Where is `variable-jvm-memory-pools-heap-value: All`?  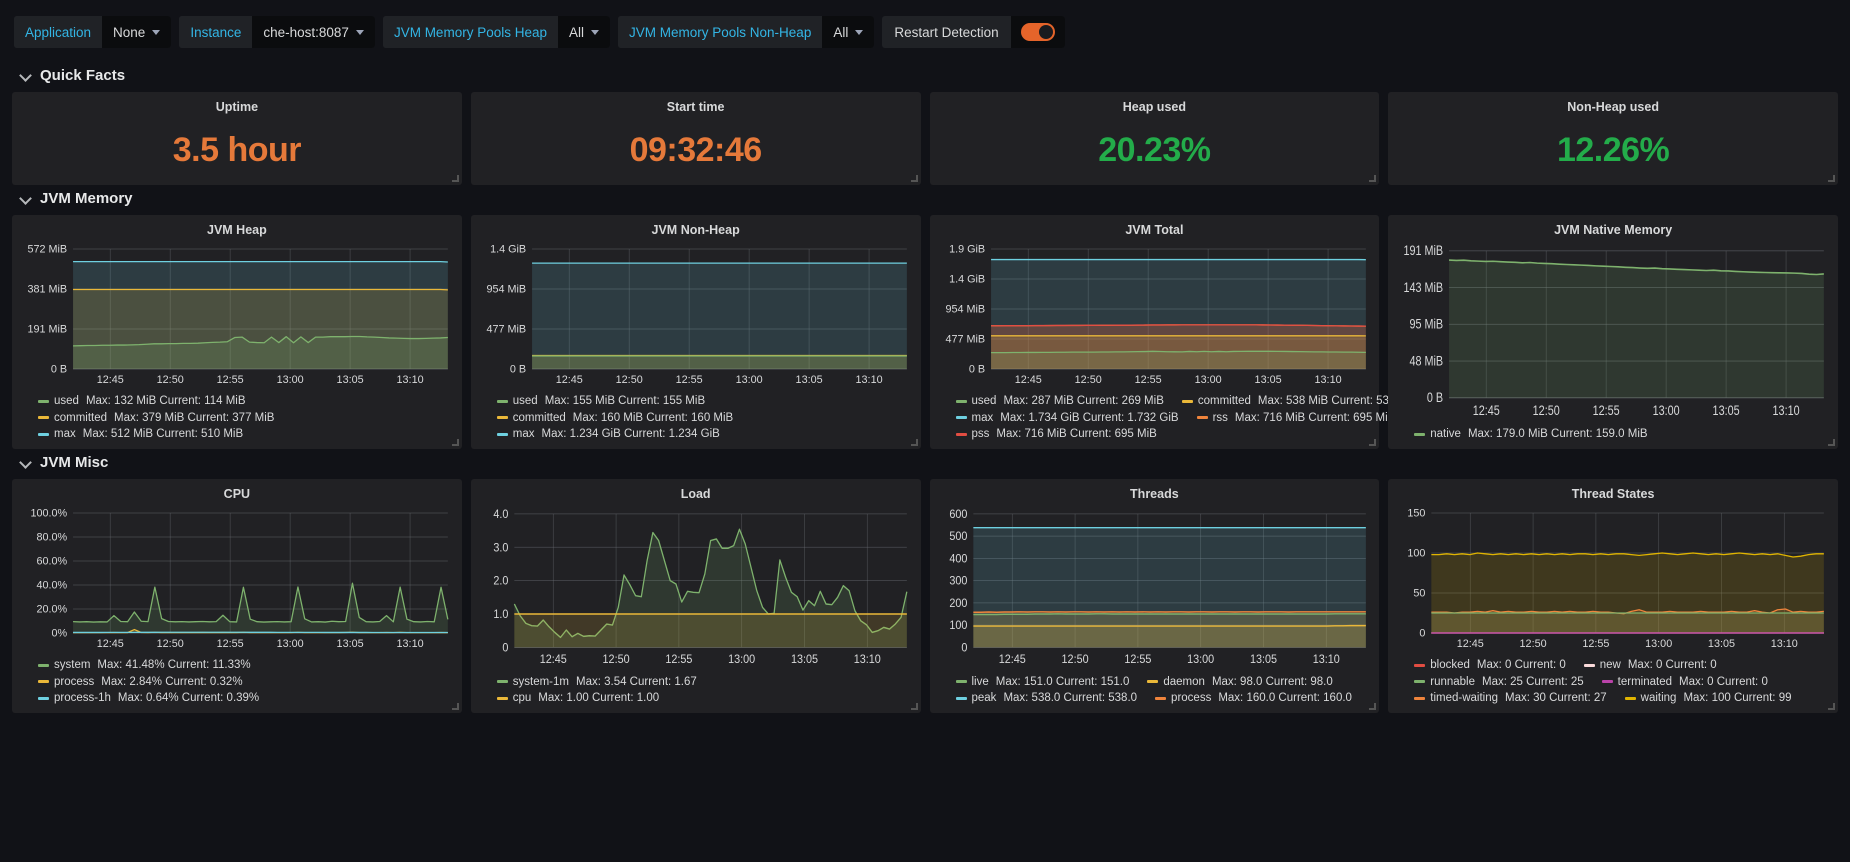
variable-jvm-memory-pools-heap-value: All is located at coordinates (584, 32).